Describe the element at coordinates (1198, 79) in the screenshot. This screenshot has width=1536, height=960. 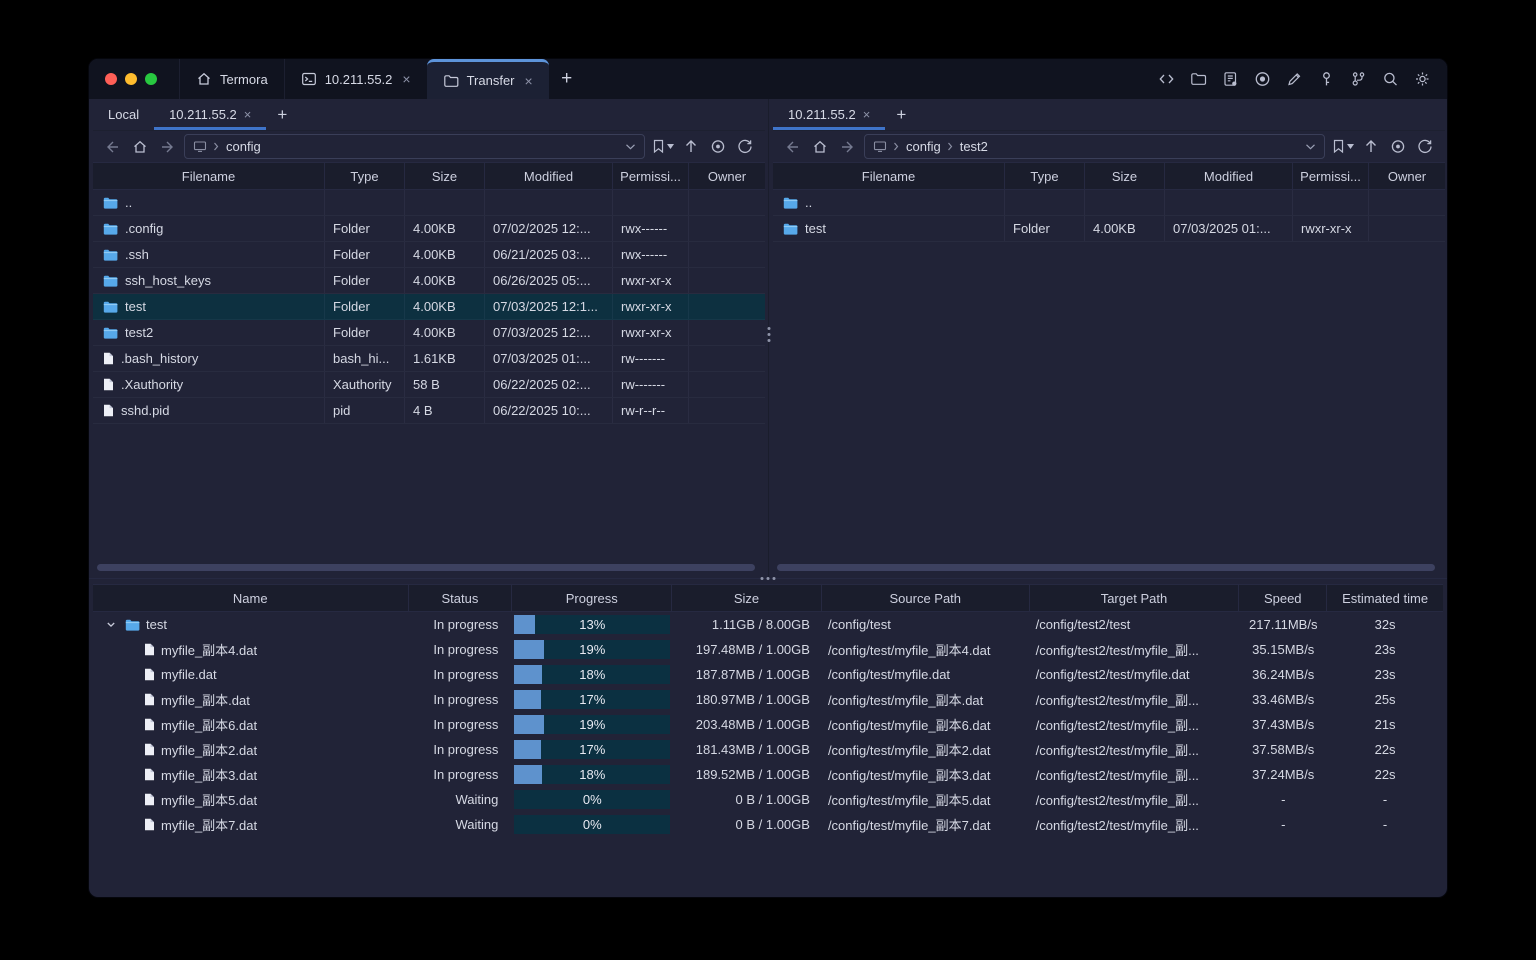
I see `folder-icon` at that location.